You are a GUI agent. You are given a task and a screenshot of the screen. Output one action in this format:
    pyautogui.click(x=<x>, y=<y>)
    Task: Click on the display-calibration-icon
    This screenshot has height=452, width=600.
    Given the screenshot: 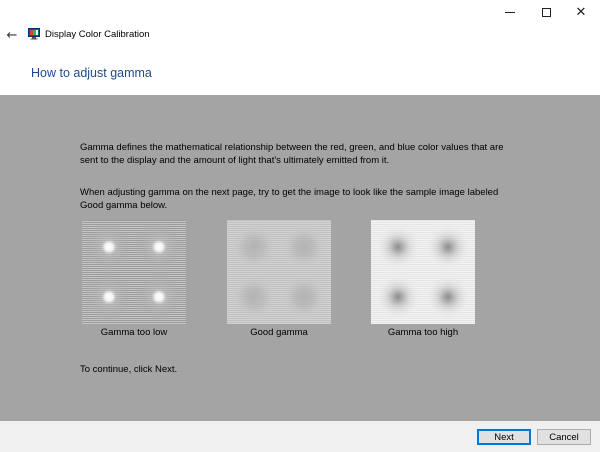 What is the action you would take?
    pyautogui.click(x=34, y=34)
    